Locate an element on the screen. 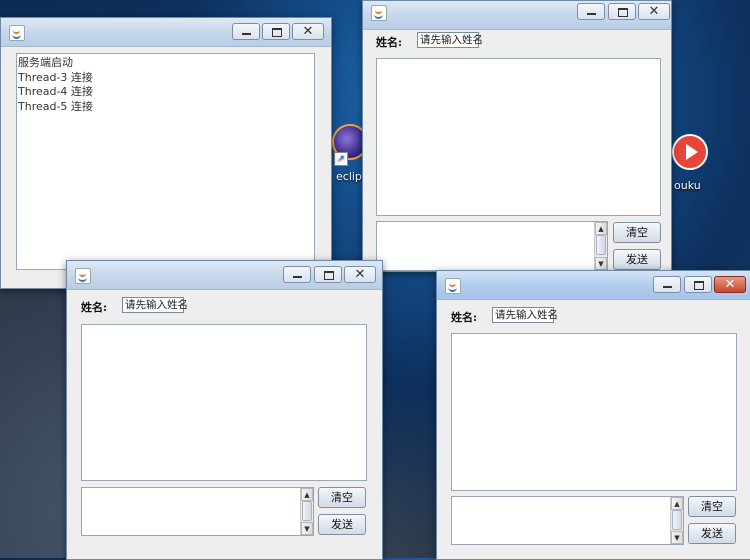 This screenshot has width=750, height=560. log-line: Thread-5 连接 is located at coordinates (55, 106).